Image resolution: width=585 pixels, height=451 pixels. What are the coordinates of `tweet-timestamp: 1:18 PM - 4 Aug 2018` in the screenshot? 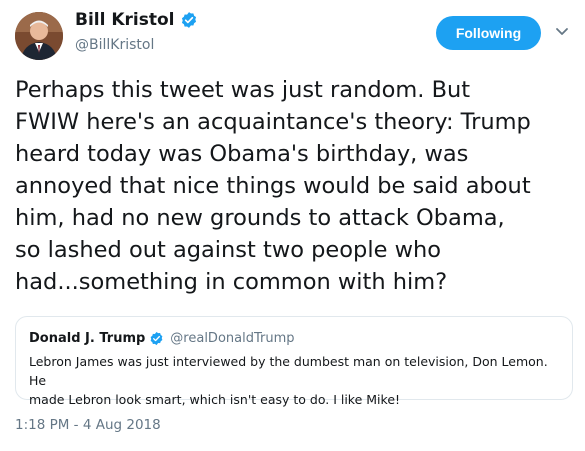 It's located at (88, 425).